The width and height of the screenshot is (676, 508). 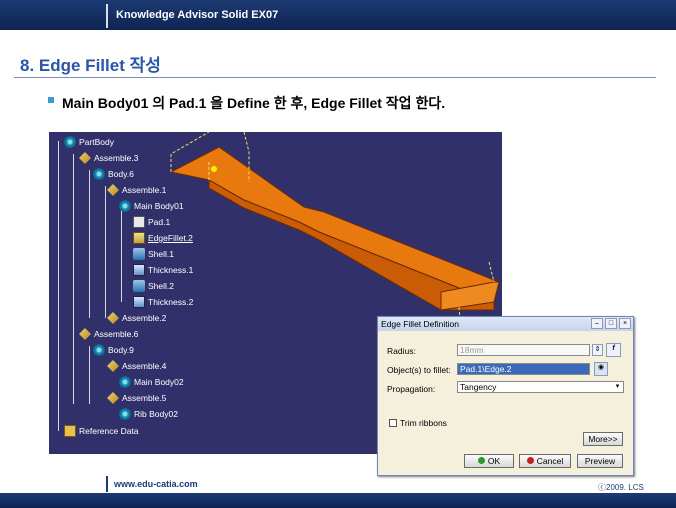 What do you see at coordinates (139, 238) in the screenshot?
I see `edge-fillet-icon` at bounding box center [139, 238].